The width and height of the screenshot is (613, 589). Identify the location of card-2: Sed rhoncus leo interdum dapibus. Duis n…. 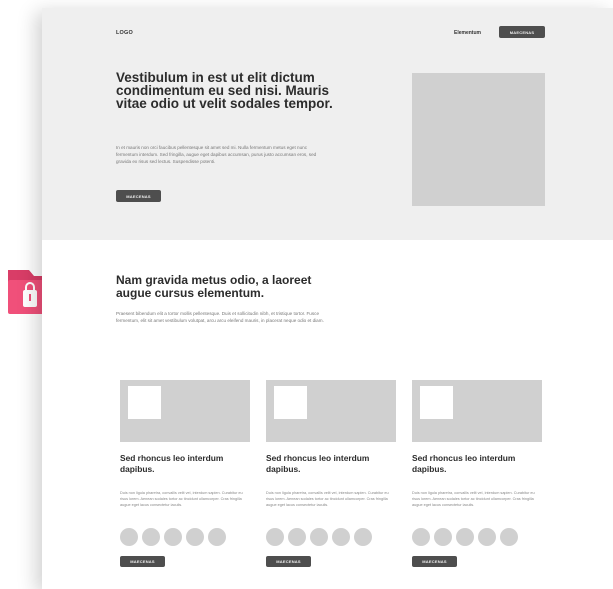
(331, 480).